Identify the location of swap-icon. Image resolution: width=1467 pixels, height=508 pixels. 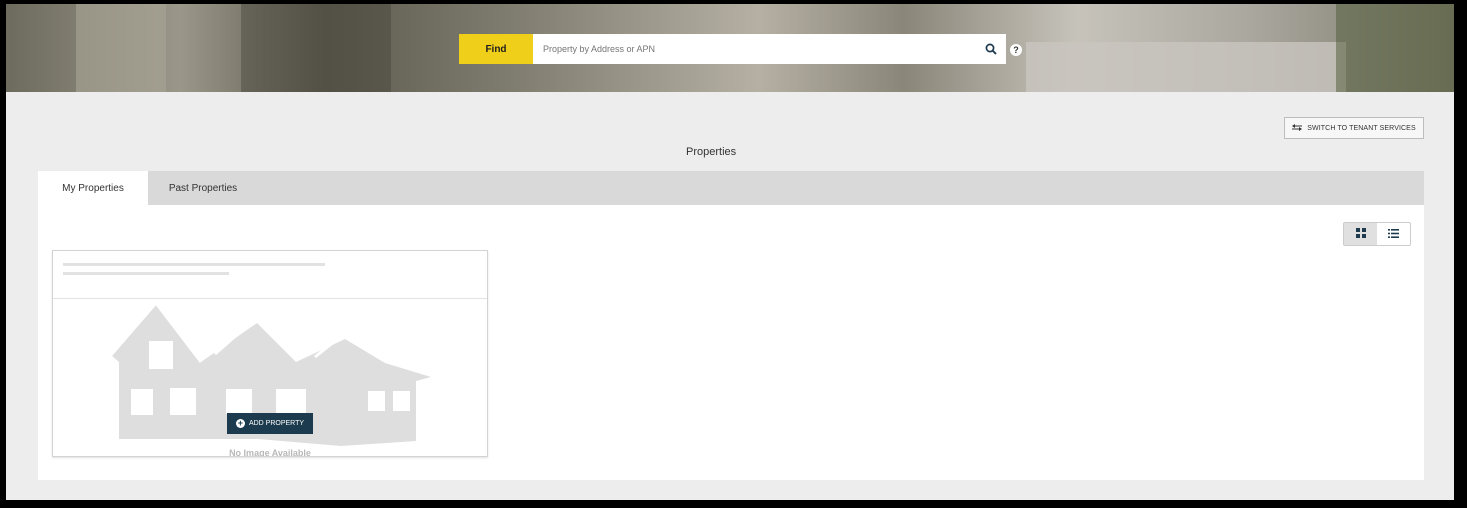
(1297, 128).